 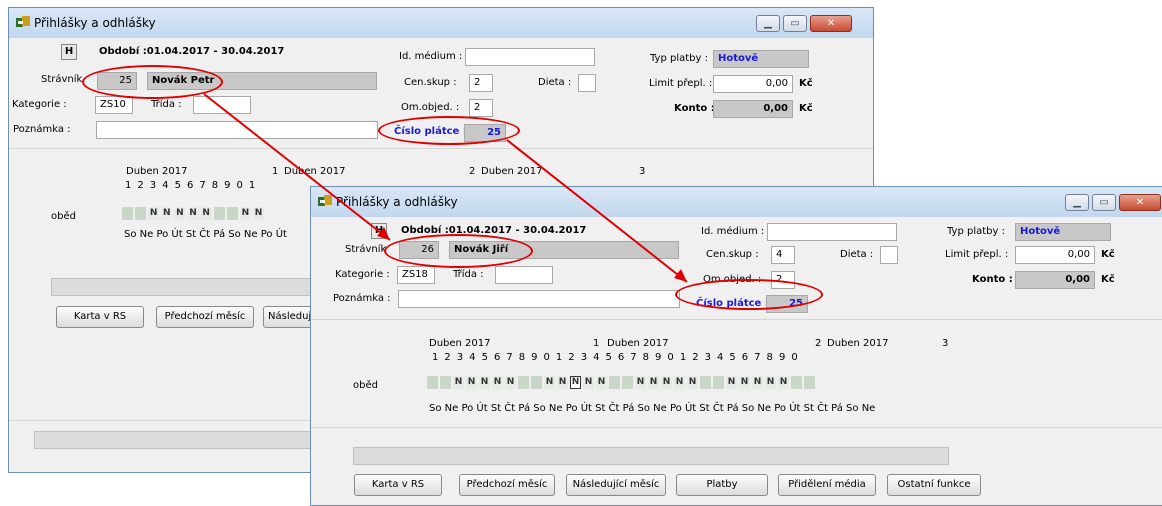 What do you see at coordinates (584, 357) in the screenshot?
I see `day-number: 3` at bounding box center [584, 357].